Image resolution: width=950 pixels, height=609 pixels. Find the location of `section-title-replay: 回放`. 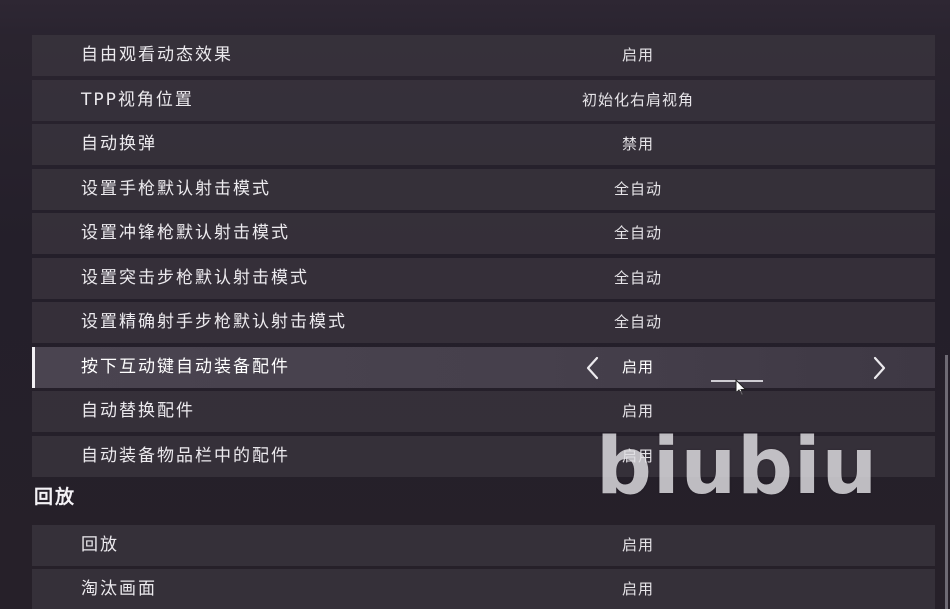

section-title-replay: 回放 is located at coordinates (55, 497).